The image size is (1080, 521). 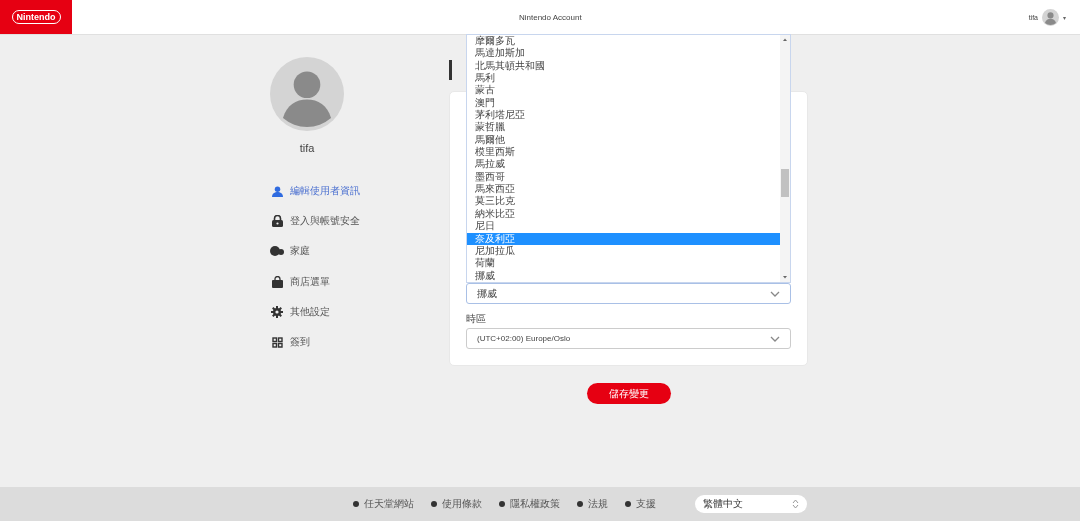 I want to click on page-title: Nintendo Account, so click(x=550, y=17).